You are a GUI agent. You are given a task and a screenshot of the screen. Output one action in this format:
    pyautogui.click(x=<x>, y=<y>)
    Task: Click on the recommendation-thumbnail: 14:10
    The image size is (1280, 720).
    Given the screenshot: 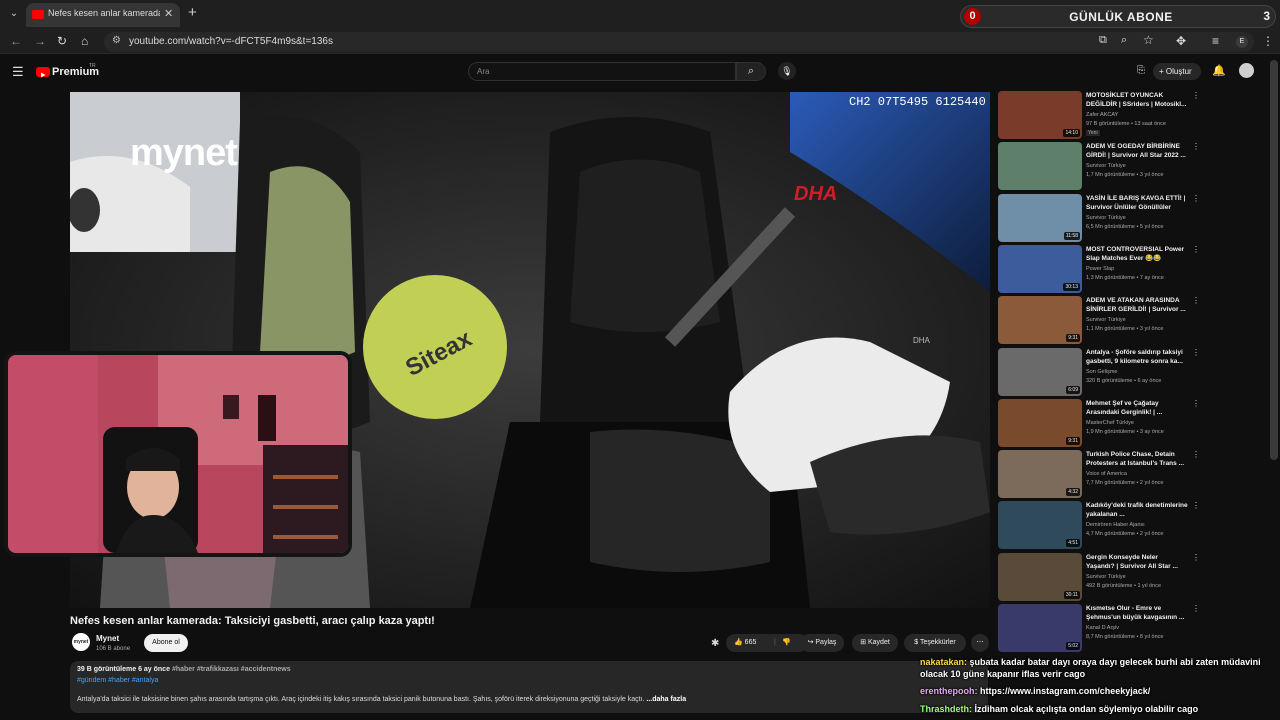 What is the action you would take?
    pyautogui.click(x=1040, y=115)
    